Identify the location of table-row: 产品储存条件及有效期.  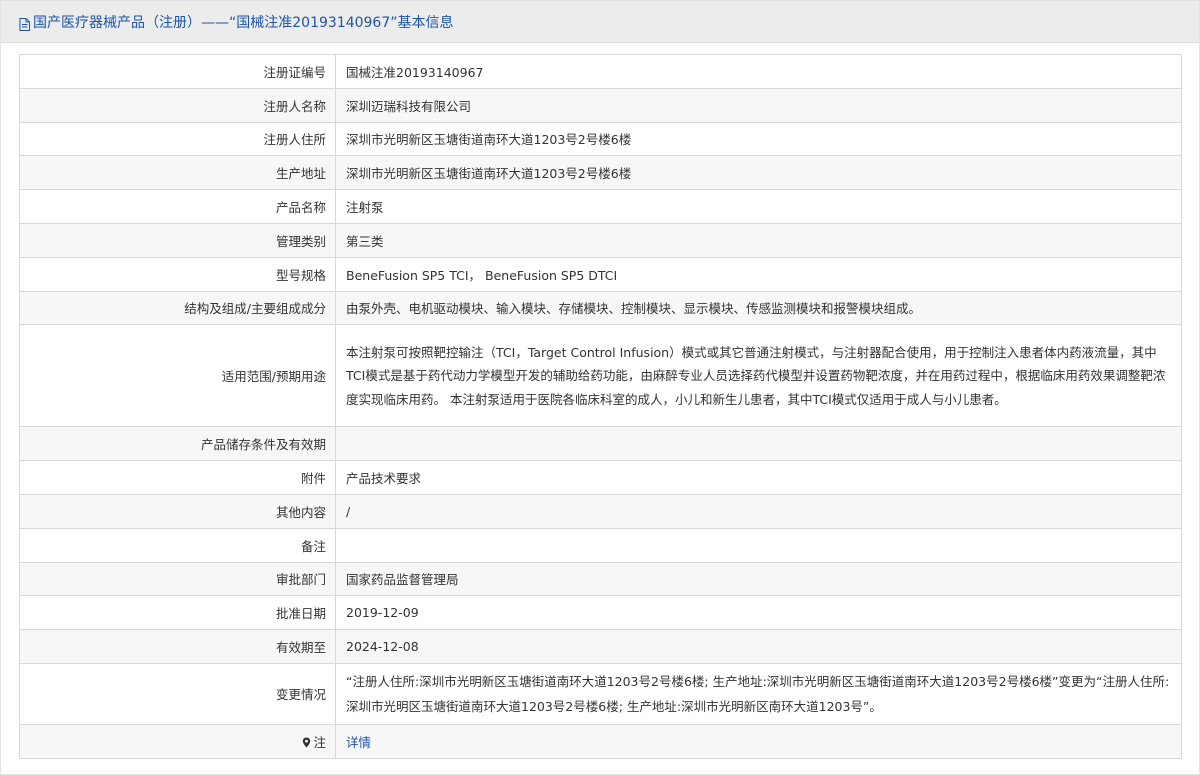
(600, 444).